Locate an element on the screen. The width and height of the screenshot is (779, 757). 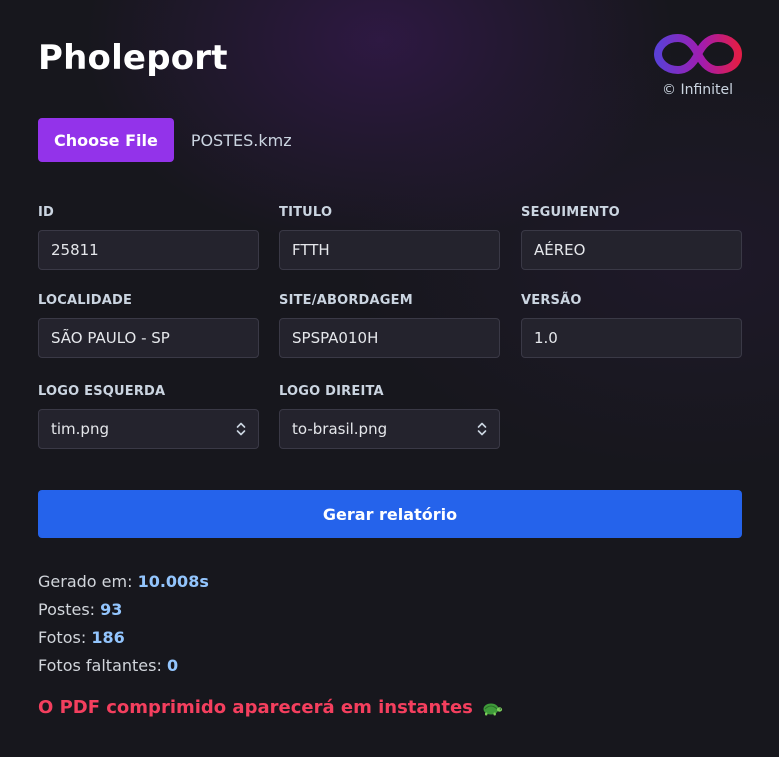
notice-text: O PDF comprimido aparecerá em instantes is located at coordinates (255, 707).